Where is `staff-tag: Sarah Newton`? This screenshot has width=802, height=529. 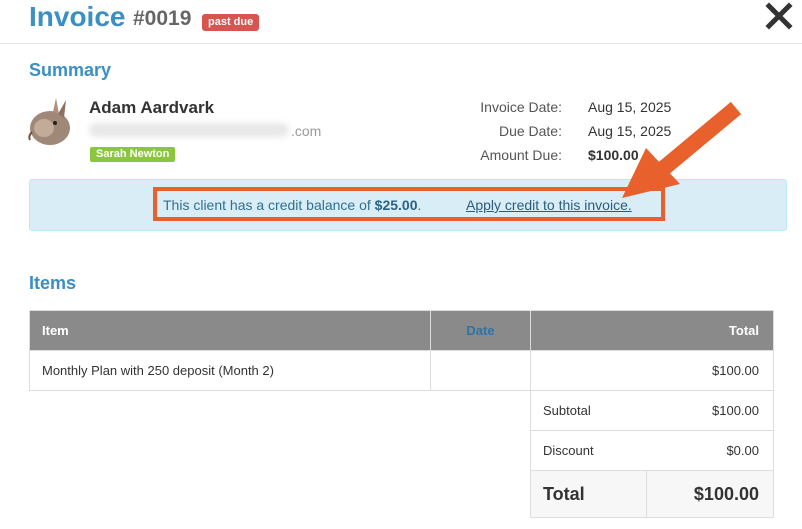 staff-tag: Sarah Newton is located at coordinates (133, 154).